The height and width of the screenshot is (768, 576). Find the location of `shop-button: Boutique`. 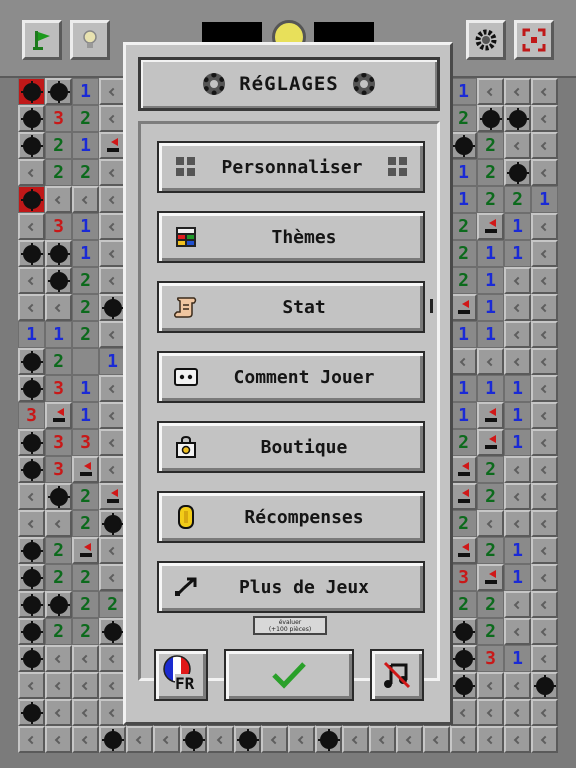

shop-button: Boutique is located at coordinates (291, 447).